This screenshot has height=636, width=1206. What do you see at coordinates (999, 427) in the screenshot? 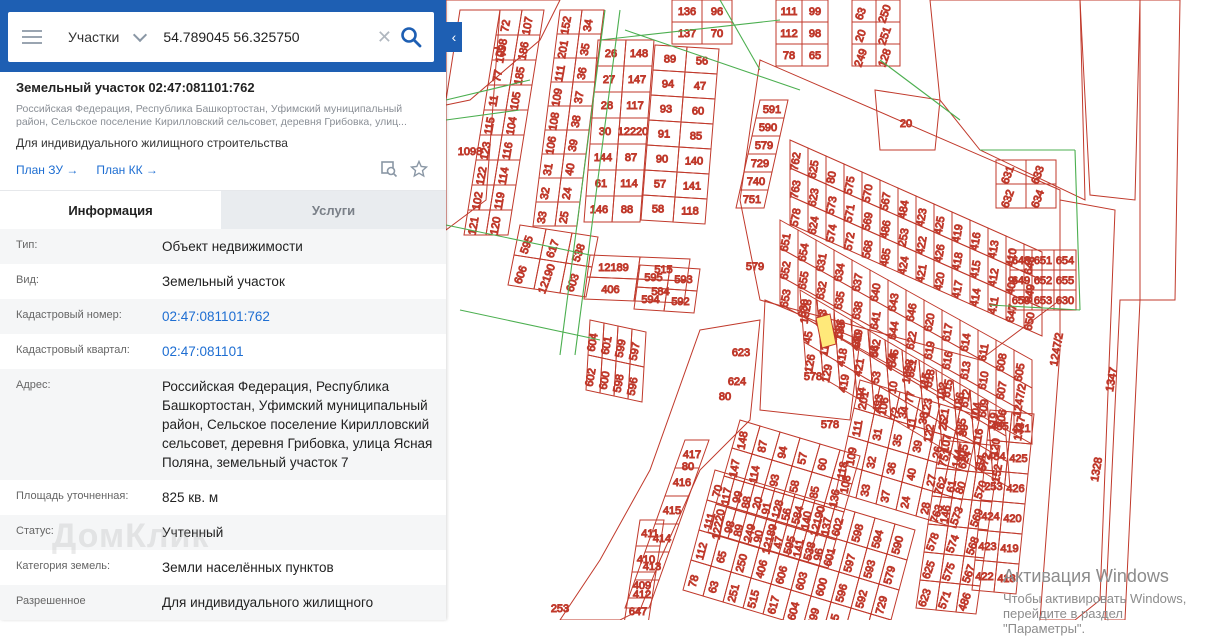
I see `parcel-number: 485` at bounding box center [999, 427].